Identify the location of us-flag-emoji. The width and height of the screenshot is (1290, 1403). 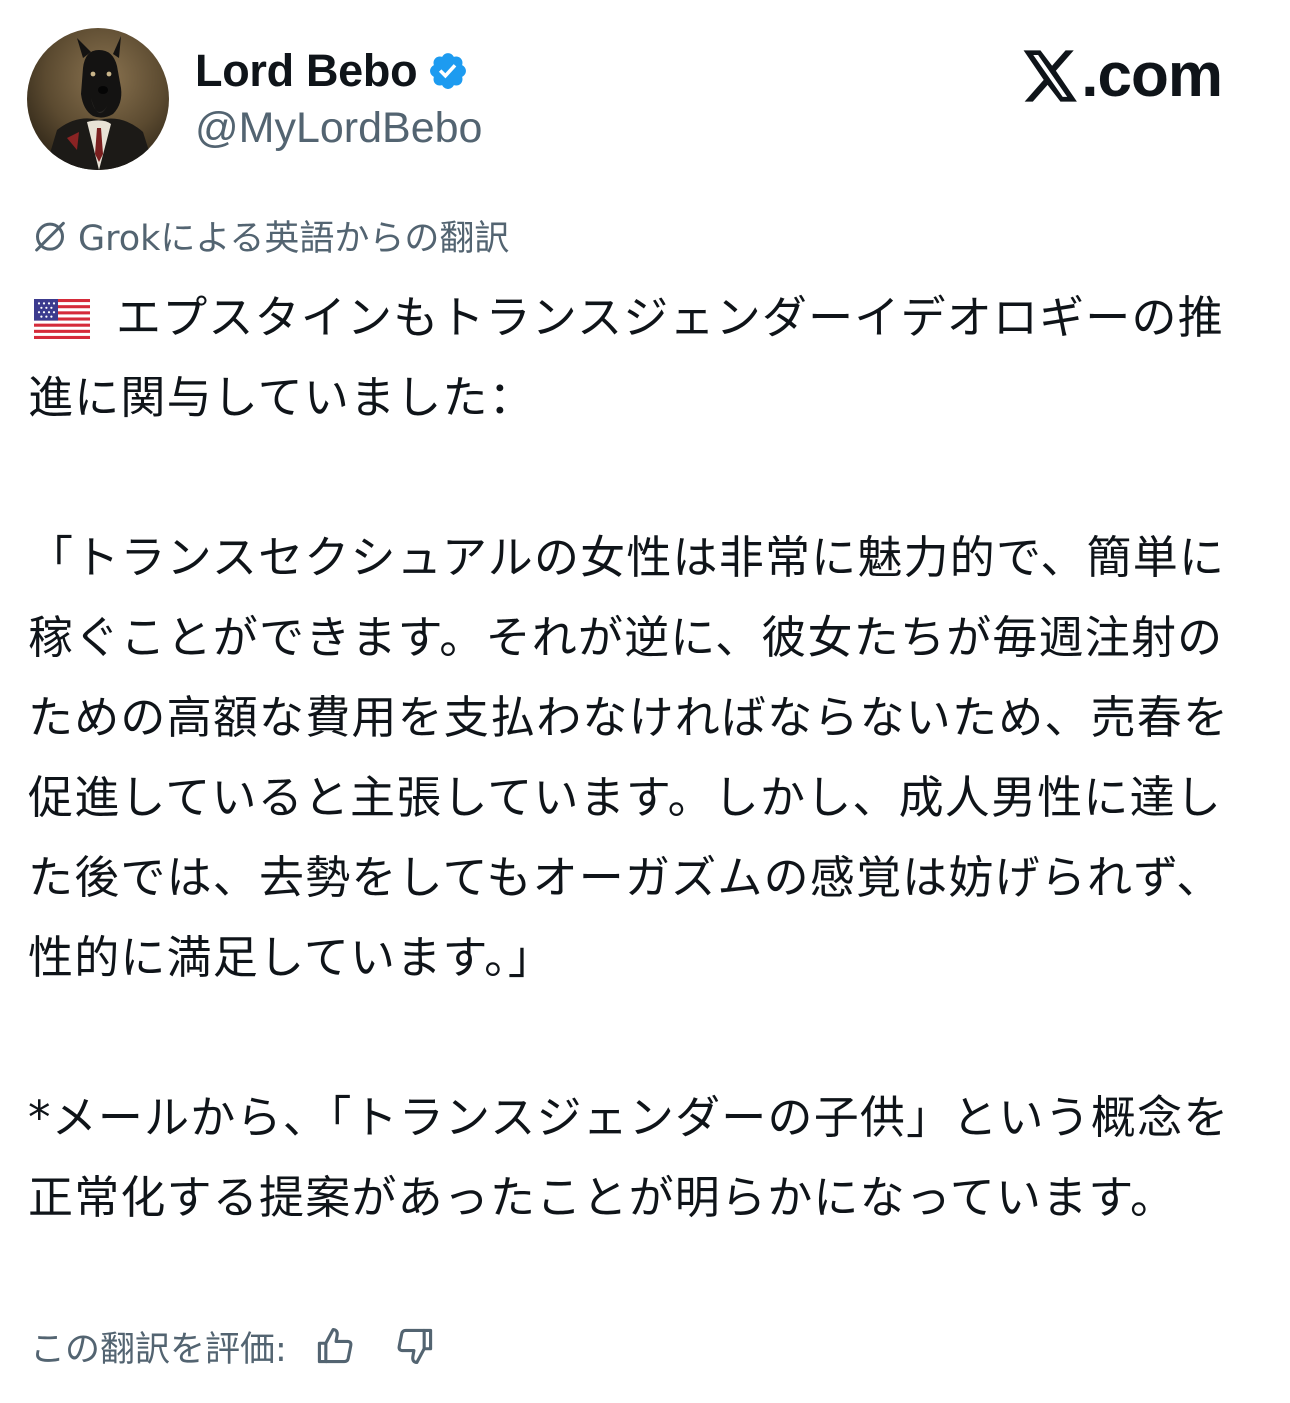
(62, 319).